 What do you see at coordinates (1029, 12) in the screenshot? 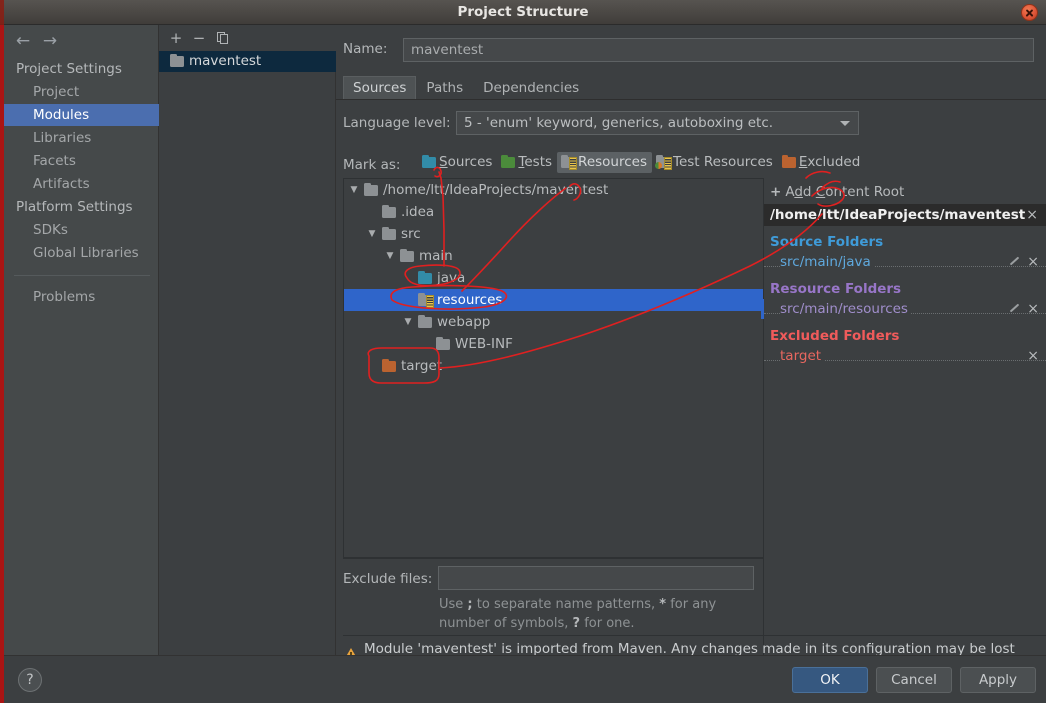
I see `close-icon` at bounding box center [1029, 12].